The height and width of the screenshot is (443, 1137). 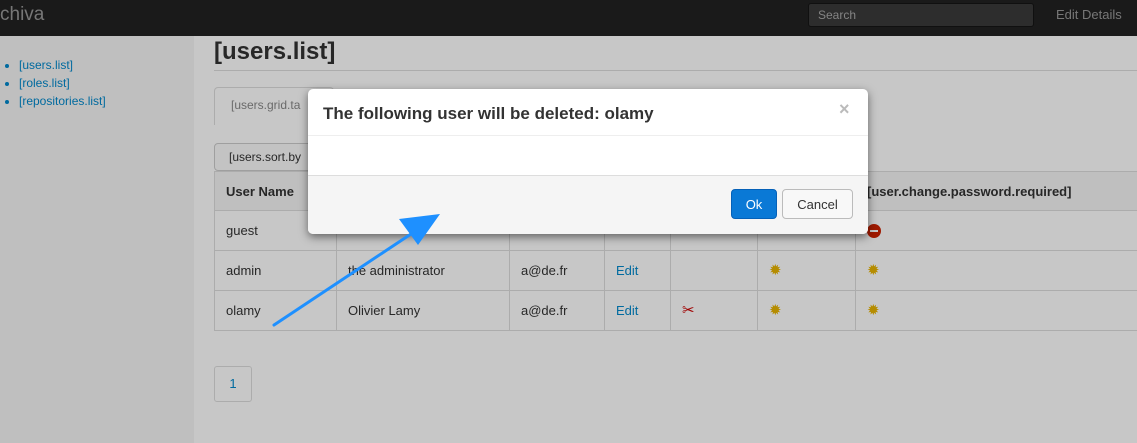 I want to click on annotation-arrow-icon, so click(x=356, y=270).